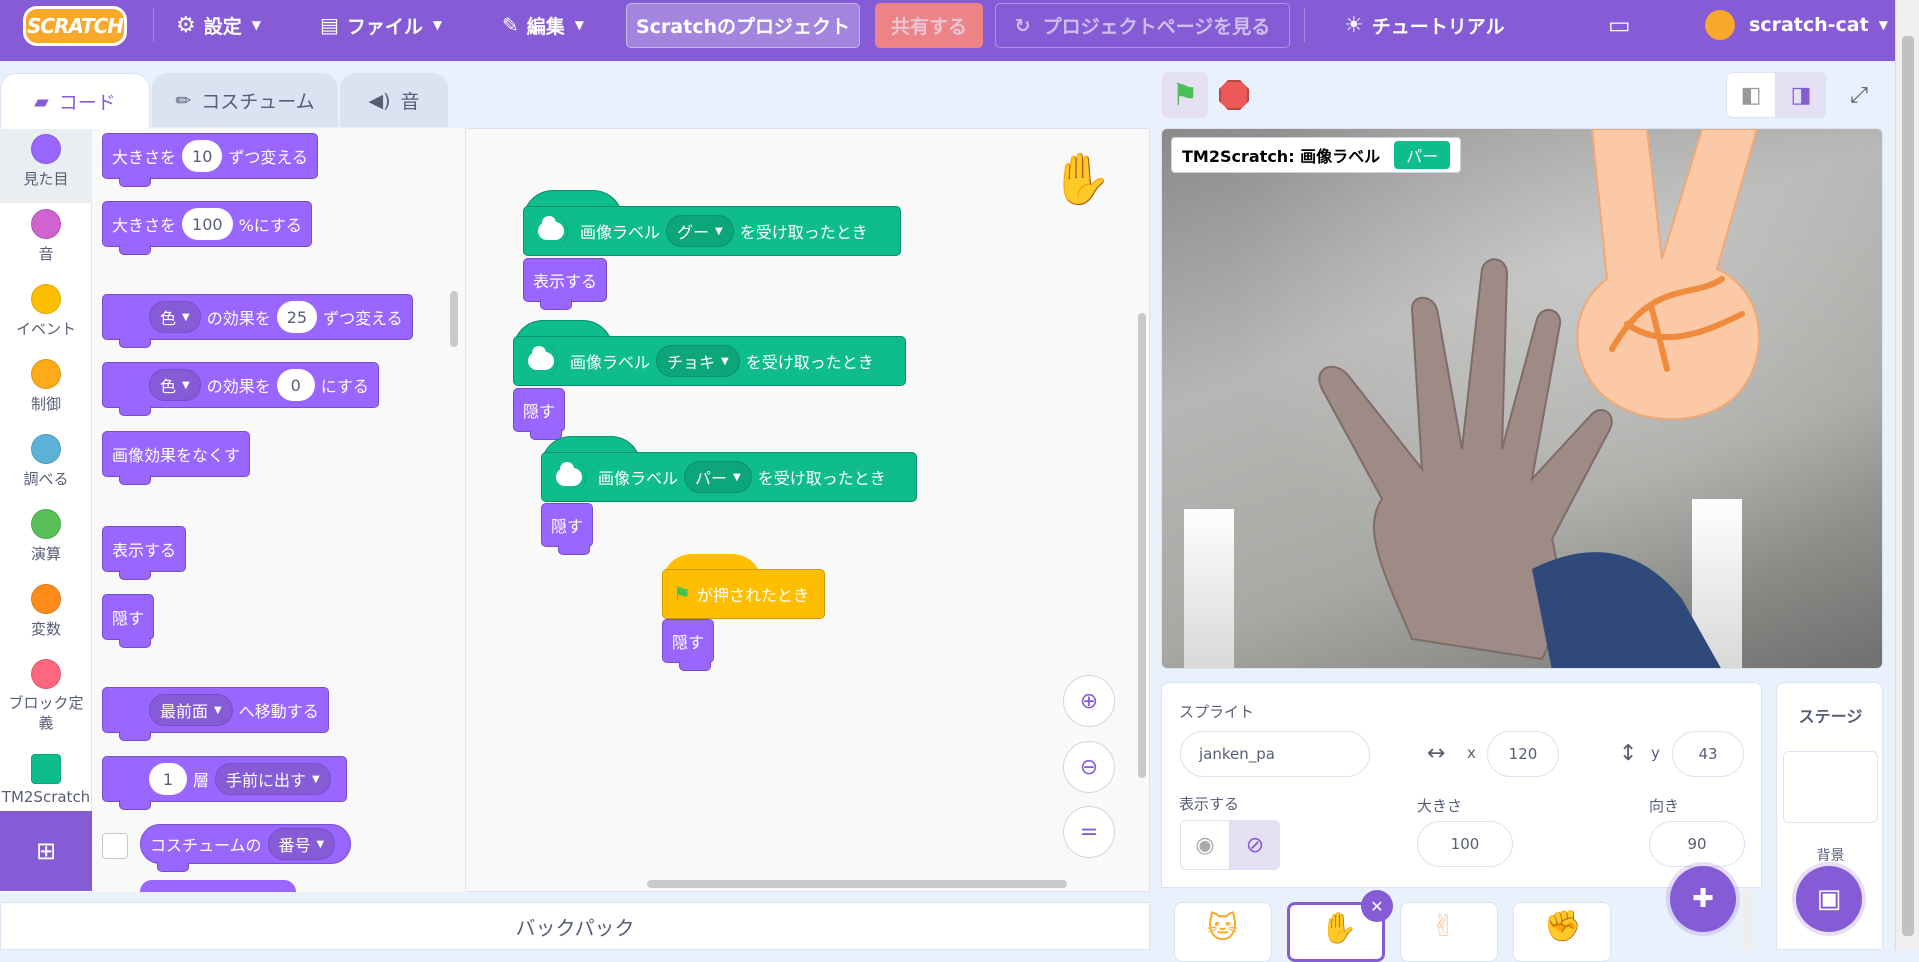 The height and width of the screenshot is (962, 1919). I want to click on block-number-input: 10, so click(202, 156).